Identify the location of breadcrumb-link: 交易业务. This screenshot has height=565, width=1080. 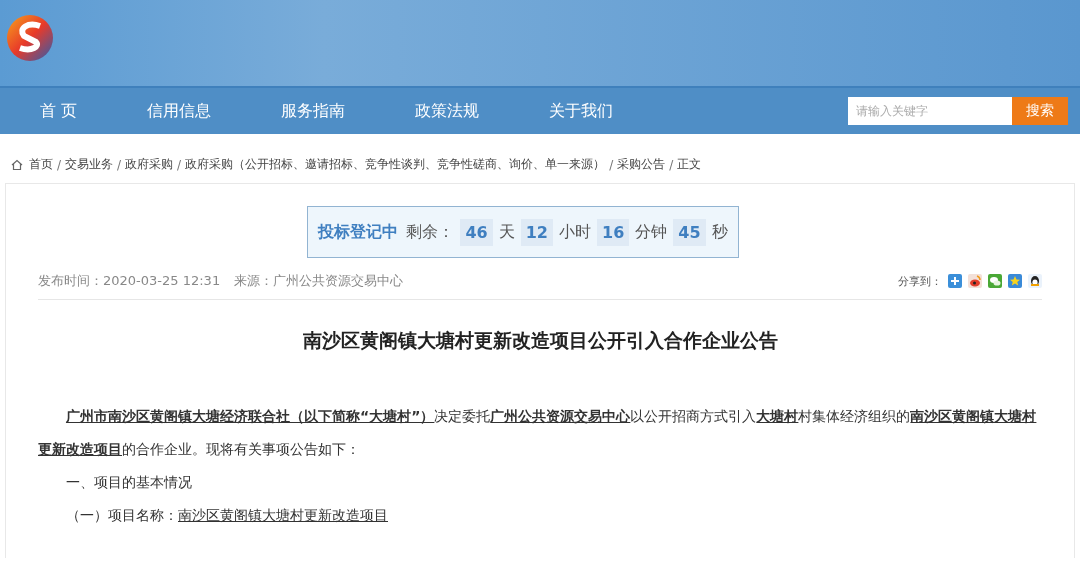
(89, 164).